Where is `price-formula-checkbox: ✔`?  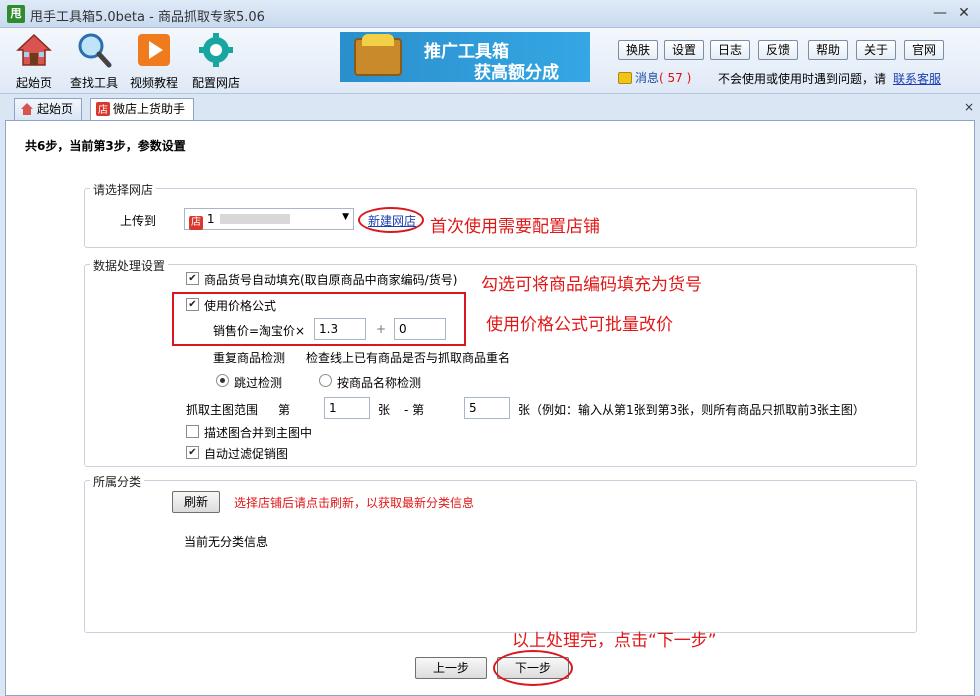
price-formula-checkbox: ✔ is located at coordinates (192, 304).